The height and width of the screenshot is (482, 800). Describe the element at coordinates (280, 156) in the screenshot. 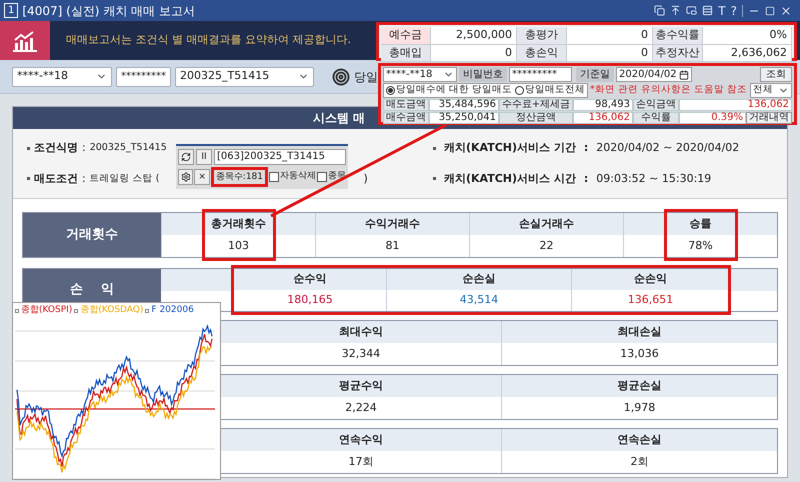

I see `condition-name-field: [063]200325_T31415` at that location.